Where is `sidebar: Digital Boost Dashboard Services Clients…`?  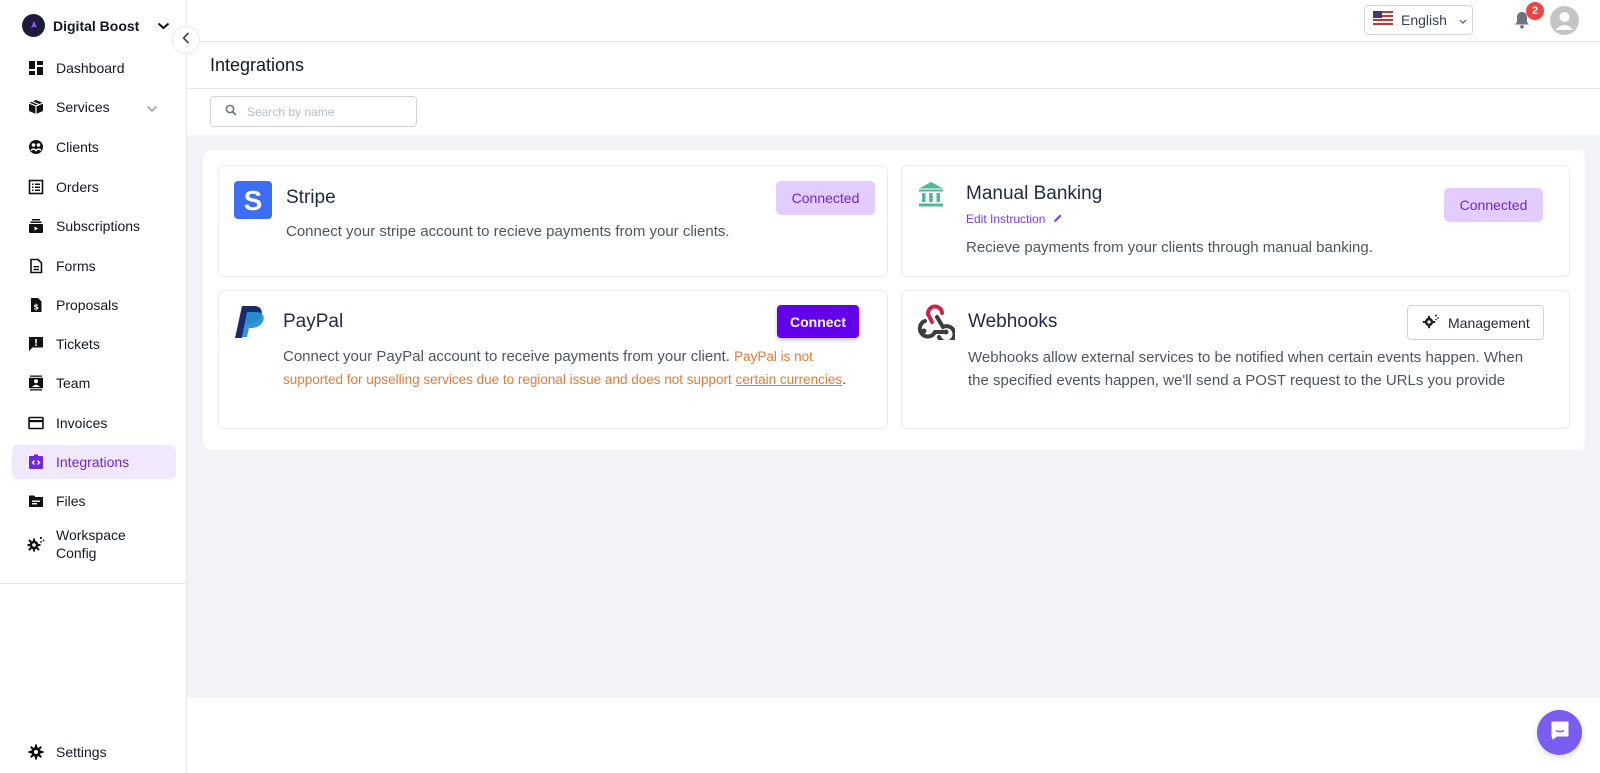 sidebar: Digital Boost Dashboard Services Clients… is located at coordinates (93, 386).